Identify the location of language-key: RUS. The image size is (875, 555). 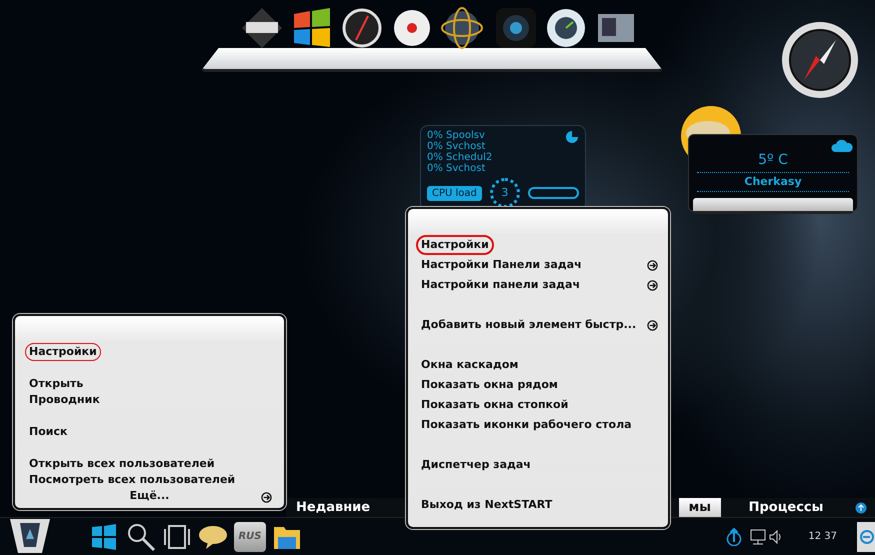
(250, 537).